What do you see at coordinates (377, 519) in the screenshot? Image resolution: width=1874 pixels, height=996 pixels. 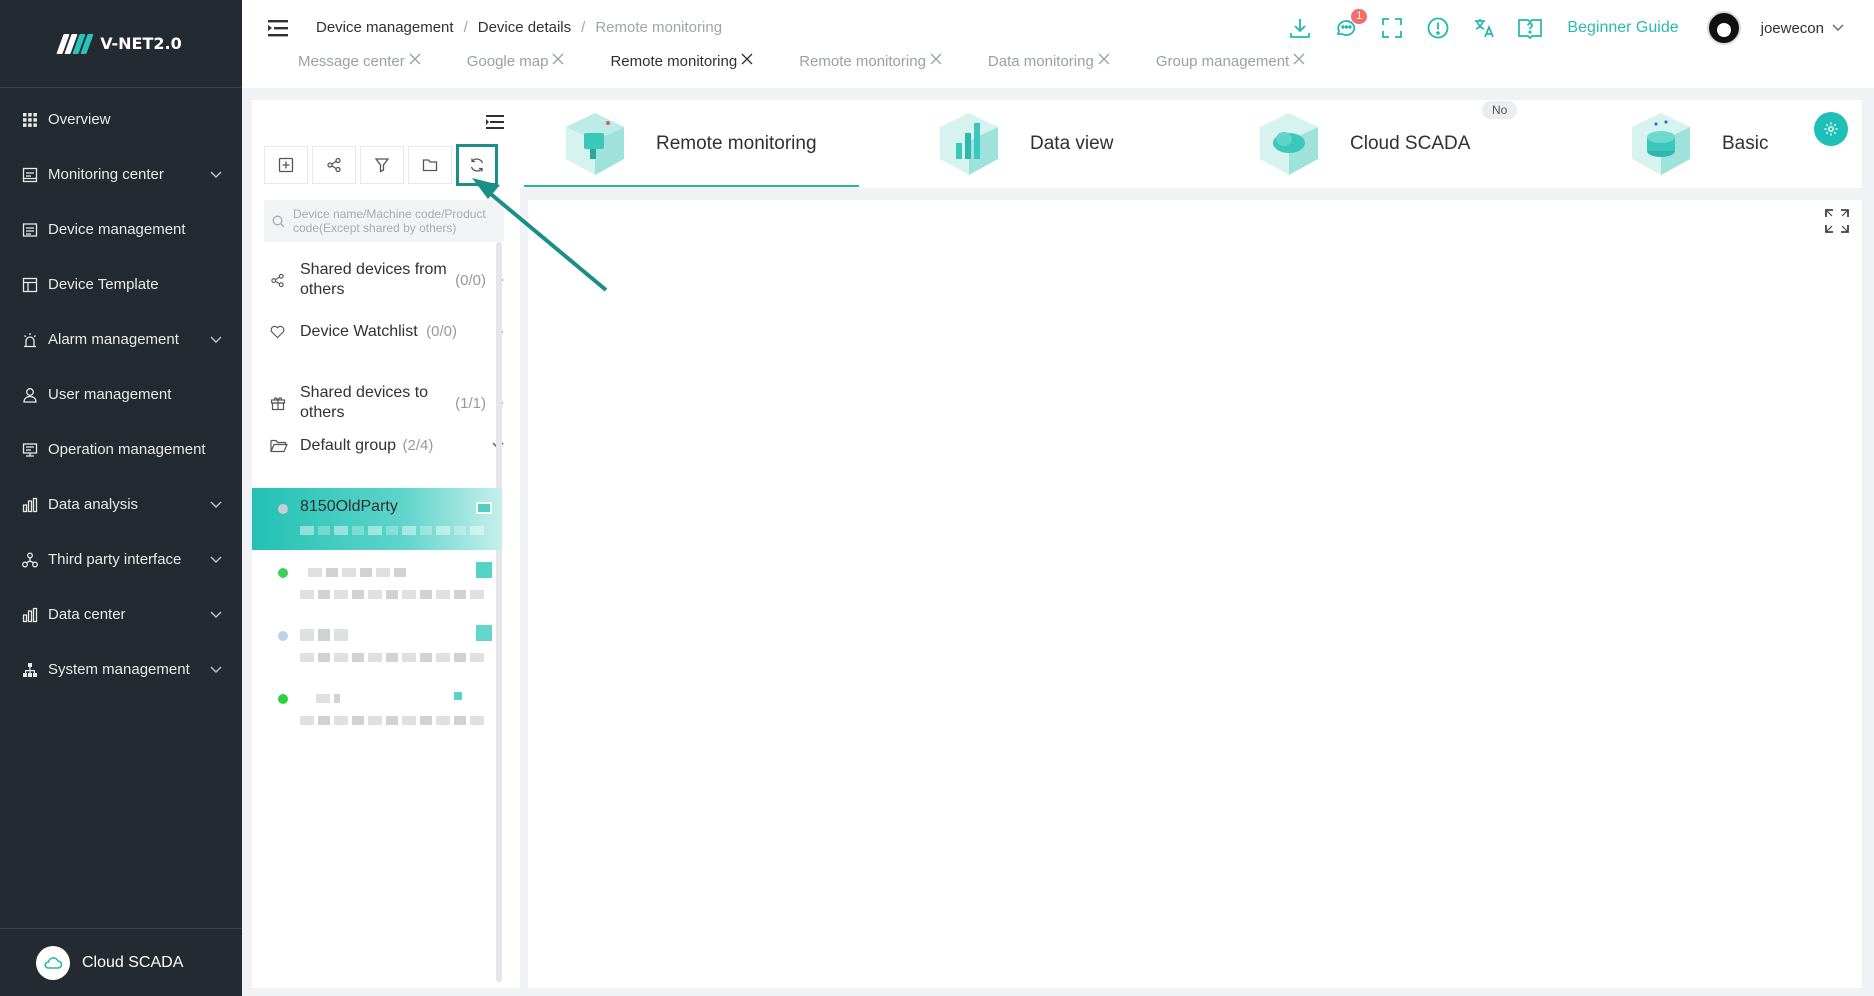 I see `device-item-selected: 8150OldParty` at bounding box center [377, 519].